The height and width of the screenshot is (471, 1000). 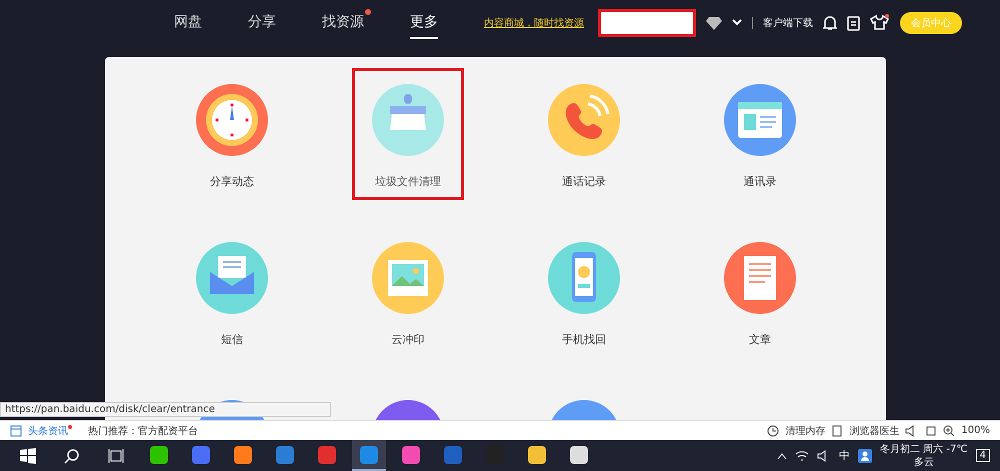 What do you see at coordinates (408, 181) in the screenshot?
I see `feature-label: 垃圾文件清理` at bounding box center [408, 181].